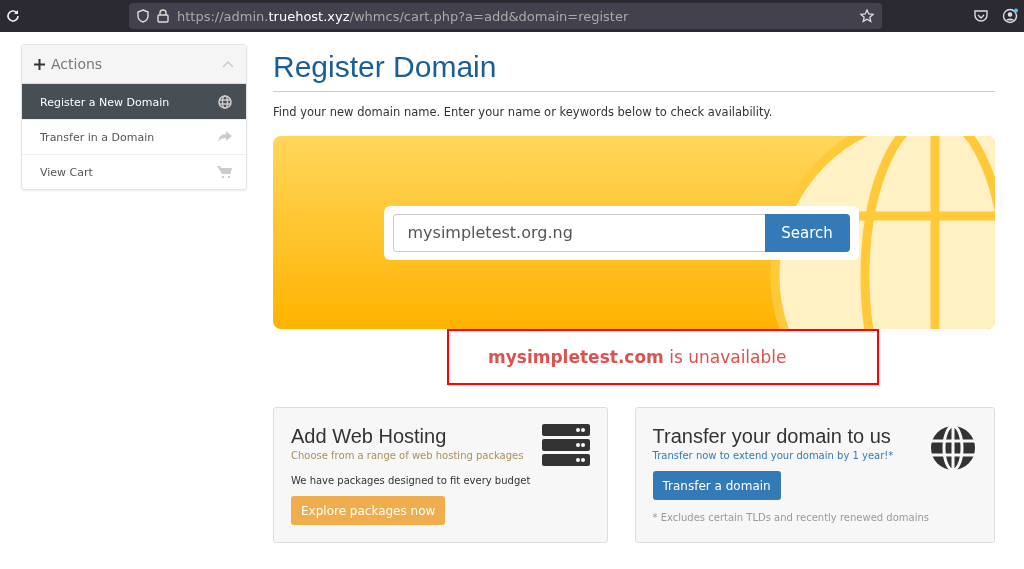  What do you see at coordinates (578, 232) in the screenshot?
I see `domain-input: mysimpletest.org.ng` at bounding box center [578, 232].